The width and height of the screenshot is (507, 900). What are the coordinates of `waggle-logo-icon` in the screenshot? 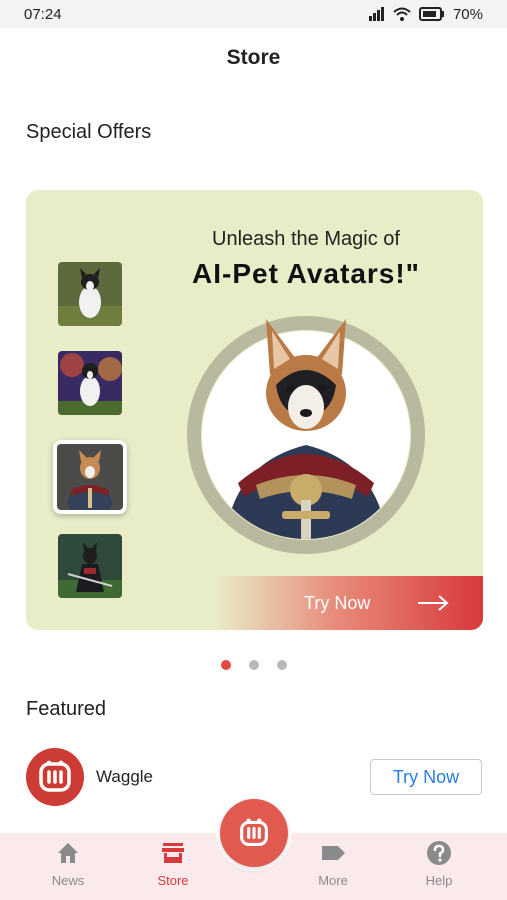 It's located at (55, 777).